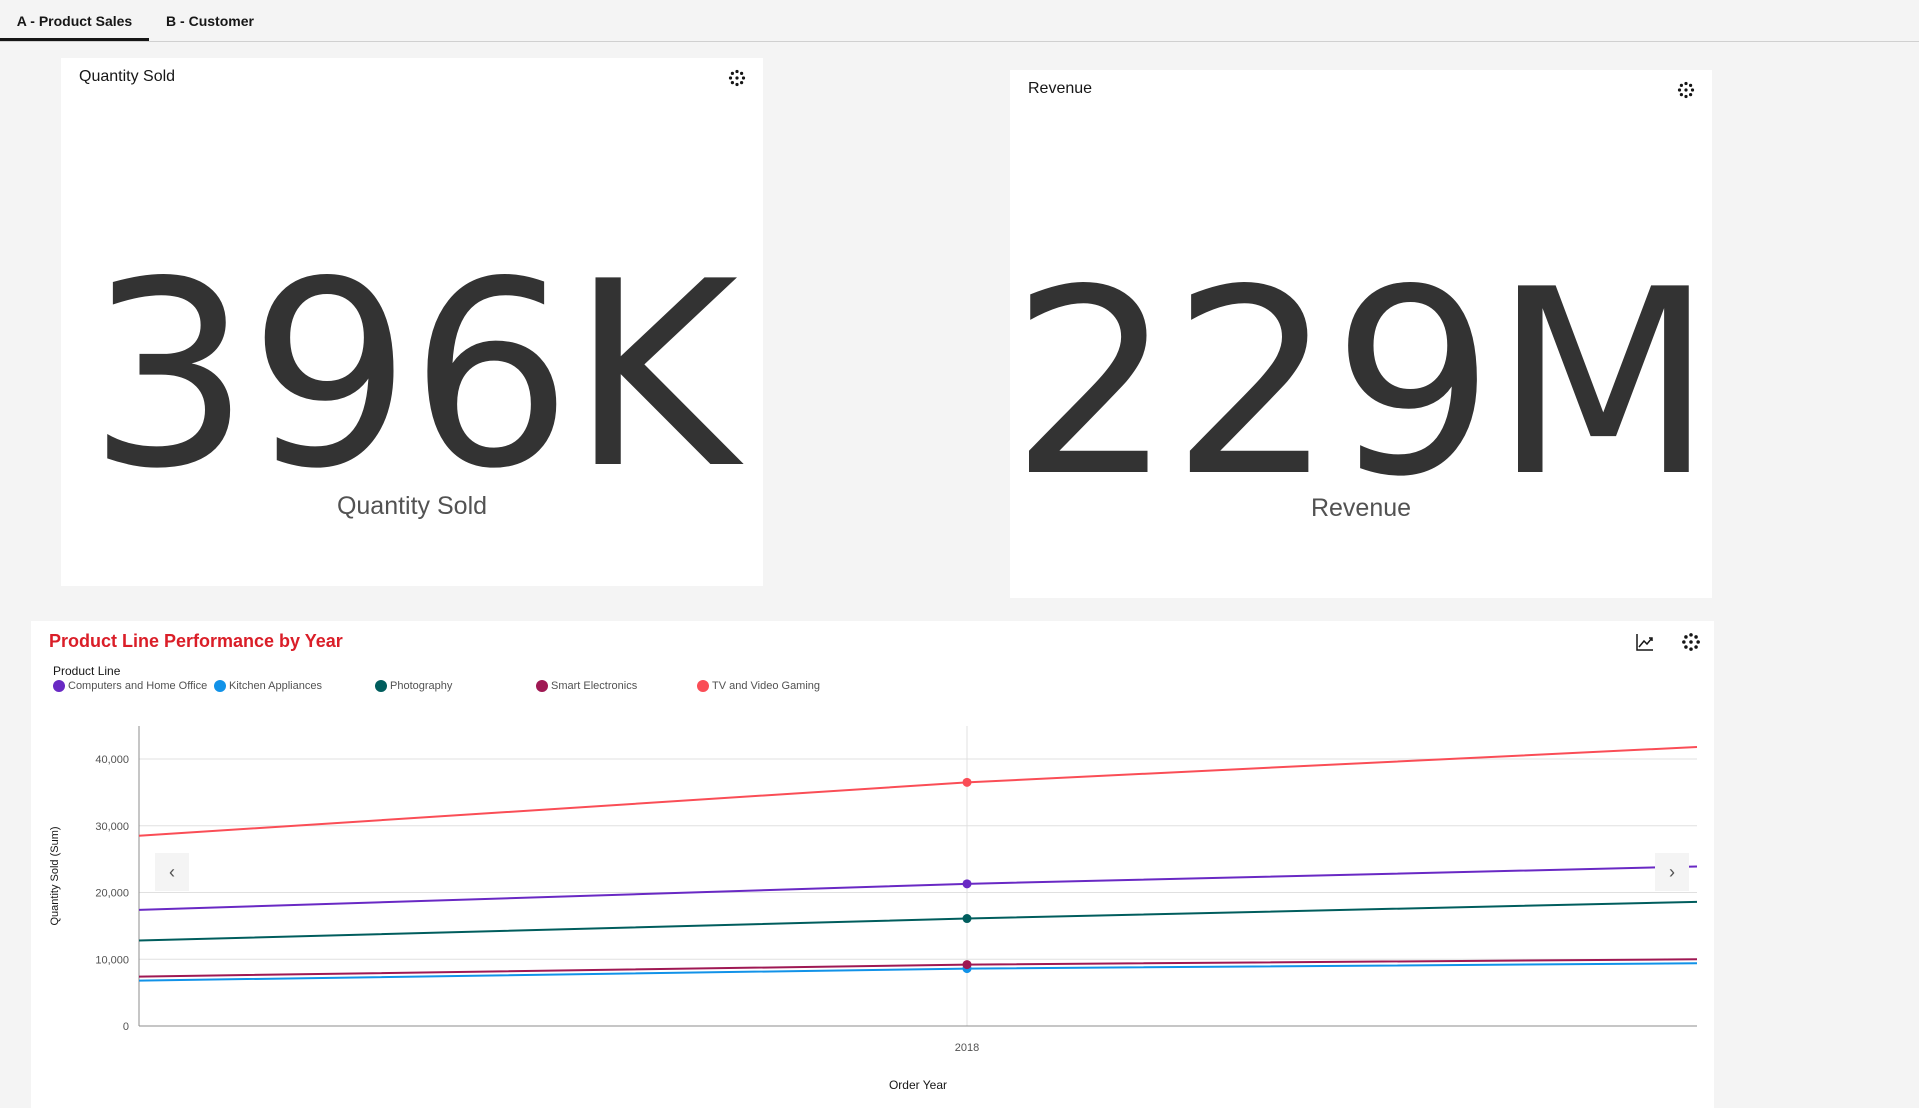  I want to click on tab-customer: B - Customer, so click(210, 19).